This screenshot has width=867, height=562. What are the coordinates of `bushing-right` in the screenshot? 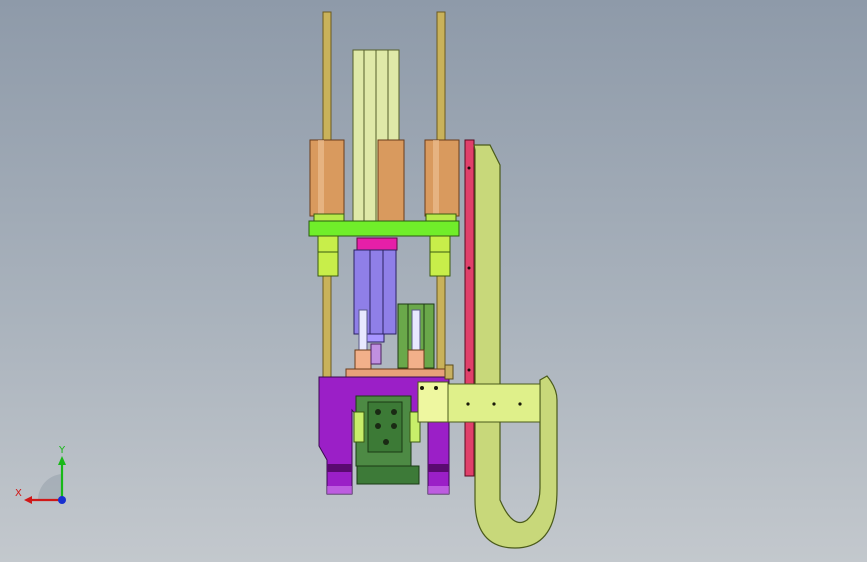 It's located at (442, 178).